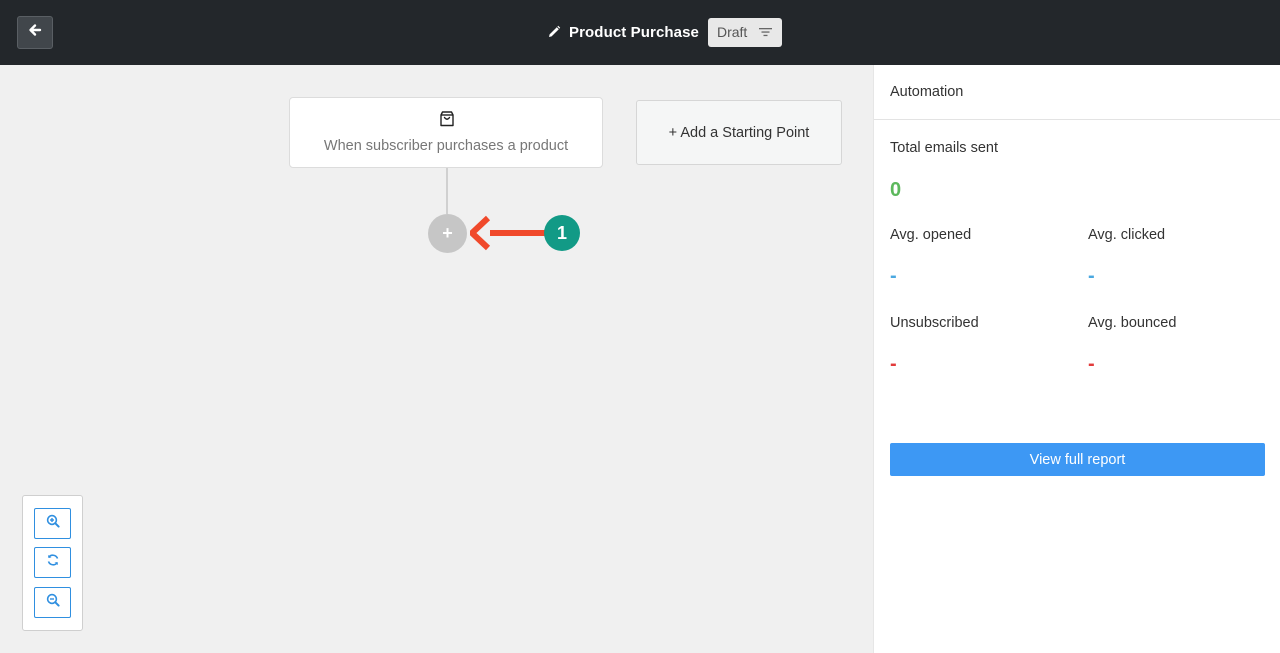  Describe the element at coordinates (934, 323) in the screenshot. I see `unsubscribed-label: Unsubscribed` at that location.